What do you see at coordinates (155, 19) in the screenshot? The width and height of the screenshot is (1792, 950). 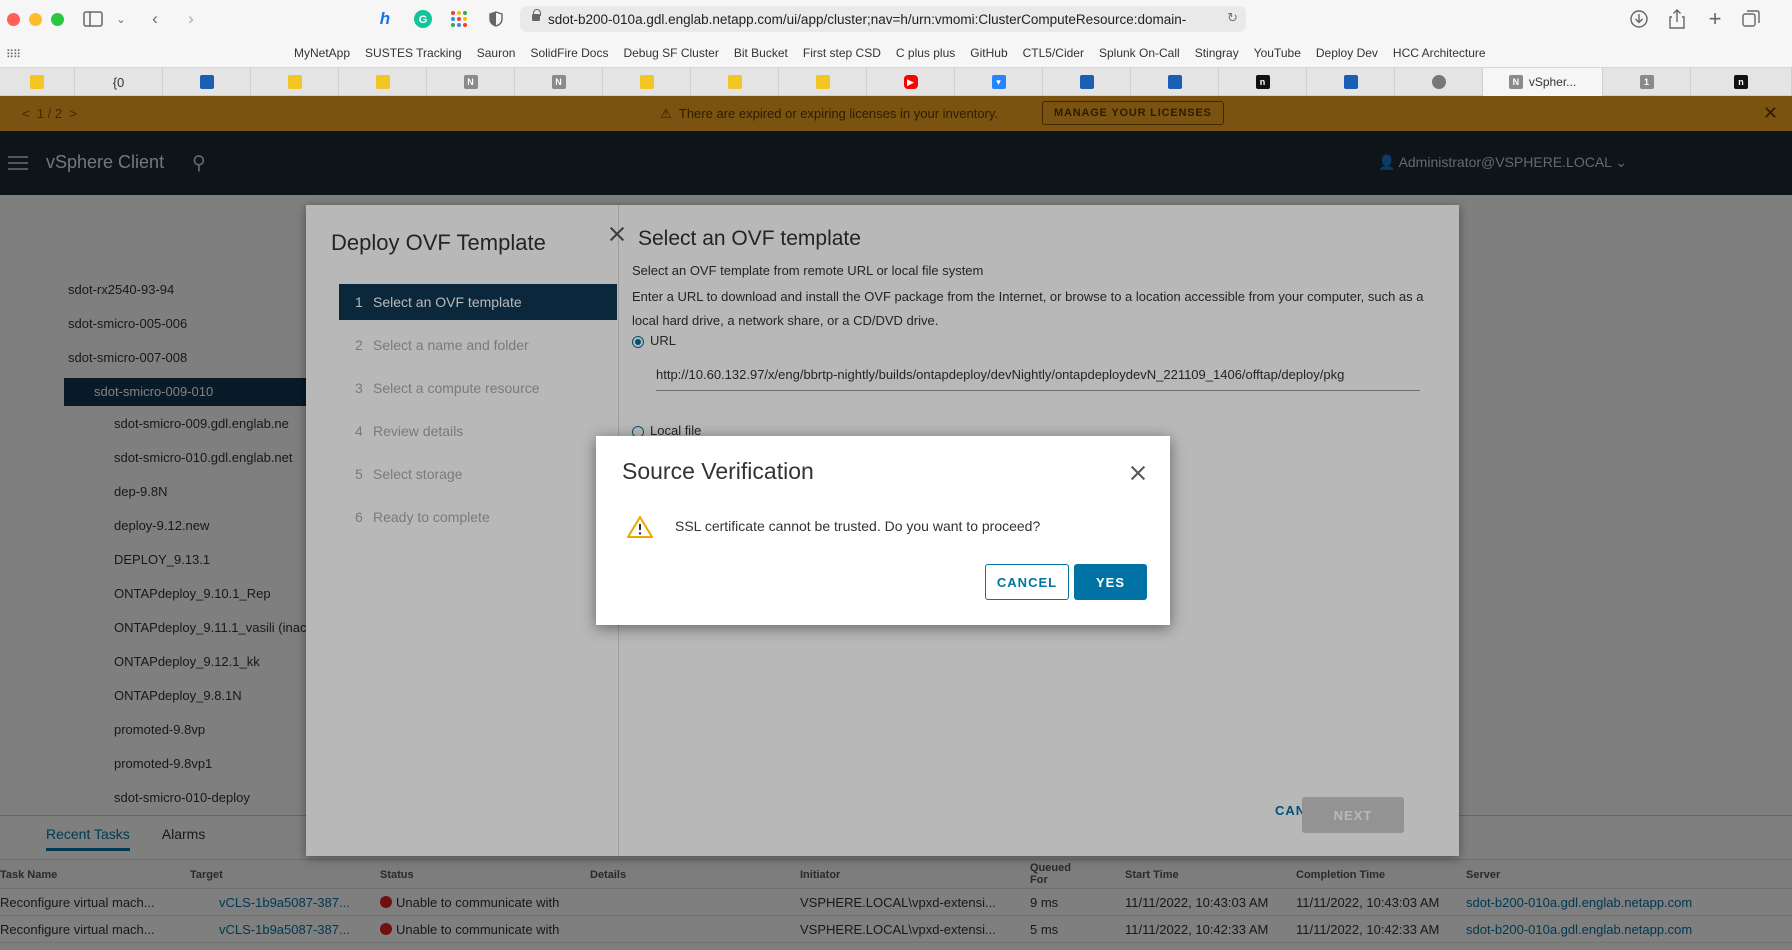 I see `back-icon: ‹` at bounding box center [155, 19].